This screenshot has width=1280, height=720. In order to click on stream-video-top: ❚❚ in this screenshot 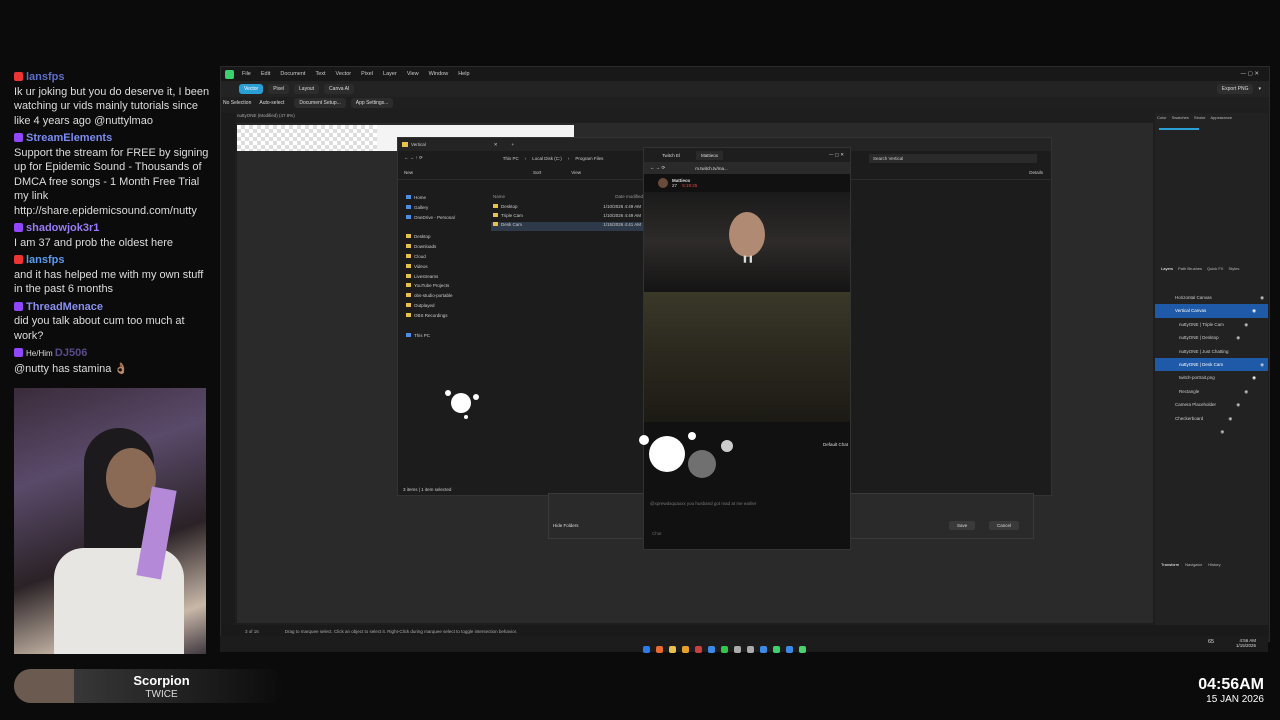, I will do `click(747, 242)`.